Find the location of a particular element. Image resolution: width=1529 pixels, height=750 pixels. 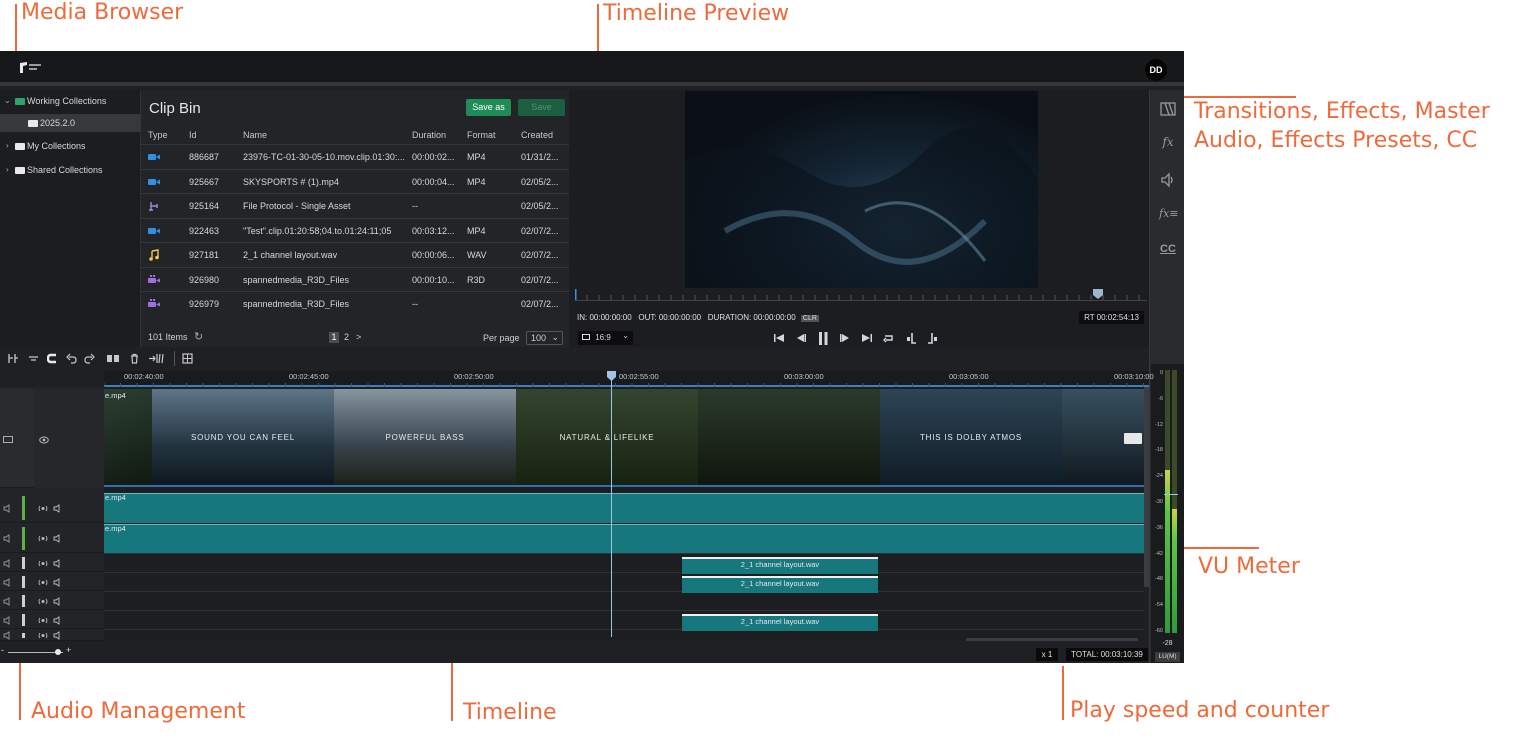

transitions-icon is located at coordinates (1168, 109).